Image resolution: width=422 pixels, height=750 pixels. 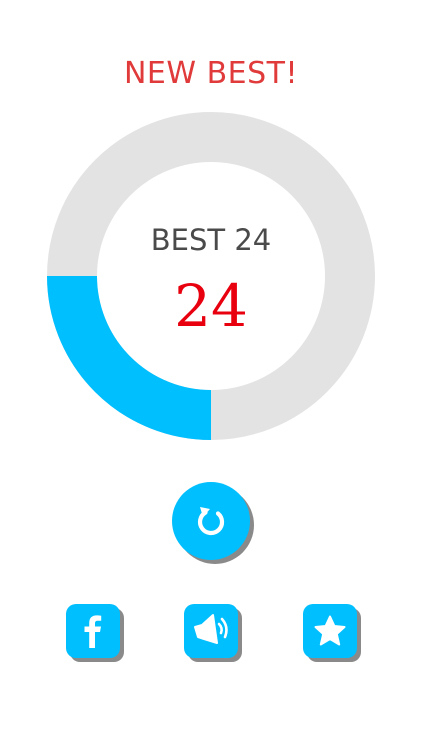 What do you see at coordinates (211, 306) in the screenshot?
I see `current-score: 24` at bounding box center [211, 306].